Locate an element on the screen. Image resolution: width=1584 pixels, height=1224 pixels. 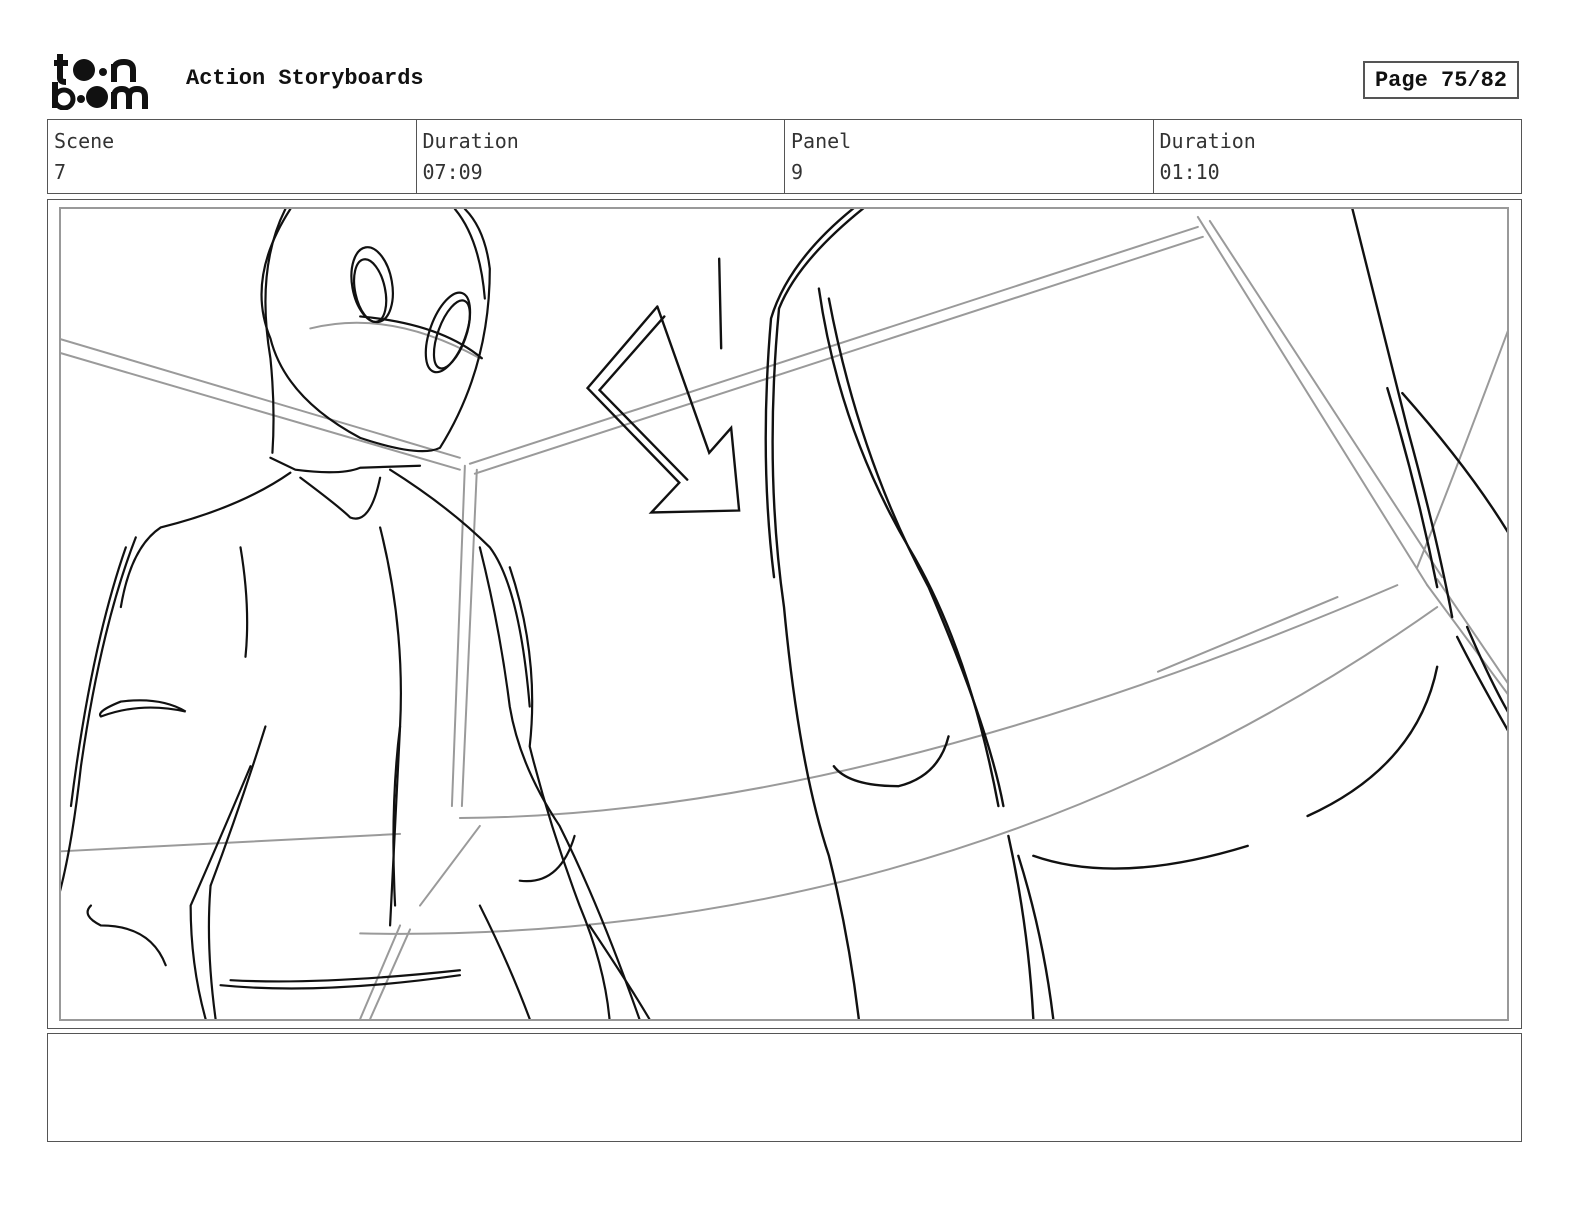
panel-duration-label: Duration is located at coordinates (1207, 141).